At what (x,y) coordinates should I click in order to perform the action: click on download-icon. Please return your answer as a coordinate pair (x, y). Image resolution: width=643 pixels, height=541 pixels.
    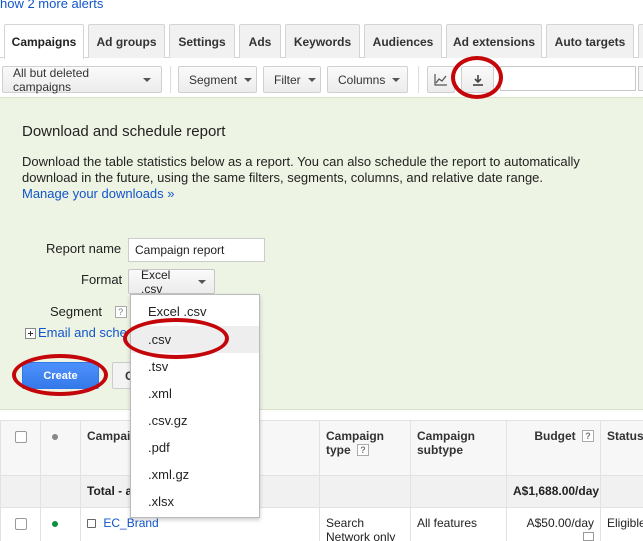
    Looking at the image, I should click on (477, 80).